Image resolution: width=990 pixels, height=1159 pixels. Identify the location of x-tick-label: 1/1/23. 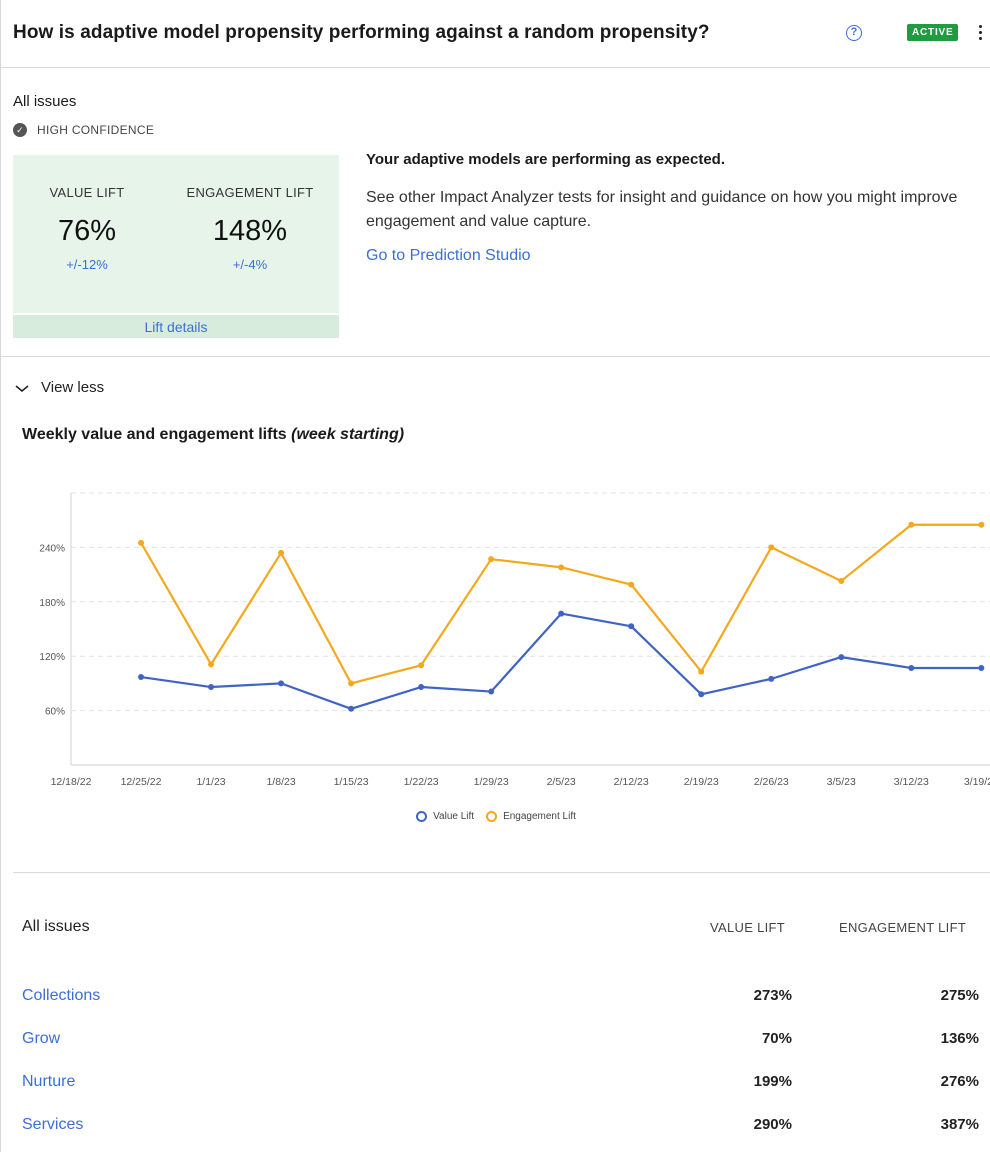
(210, 782).